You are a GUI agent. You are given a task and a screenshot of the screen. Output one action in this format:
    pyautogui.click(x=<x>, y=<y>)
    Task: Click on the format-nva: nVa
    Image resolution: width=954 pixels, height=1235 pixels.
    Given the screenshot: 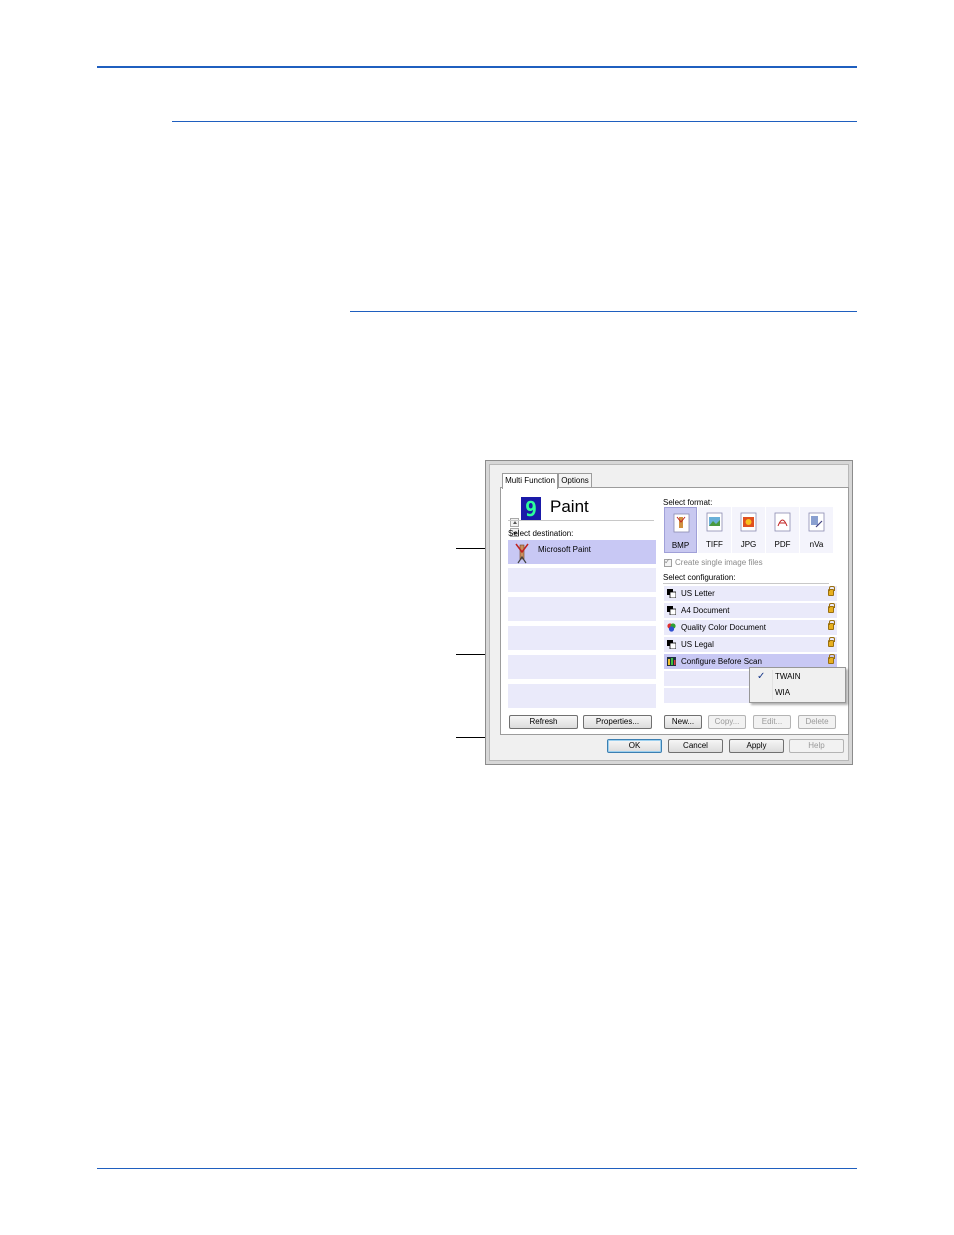 What is the action you would take?
    pyautogui.click(x=816, y=530)
    